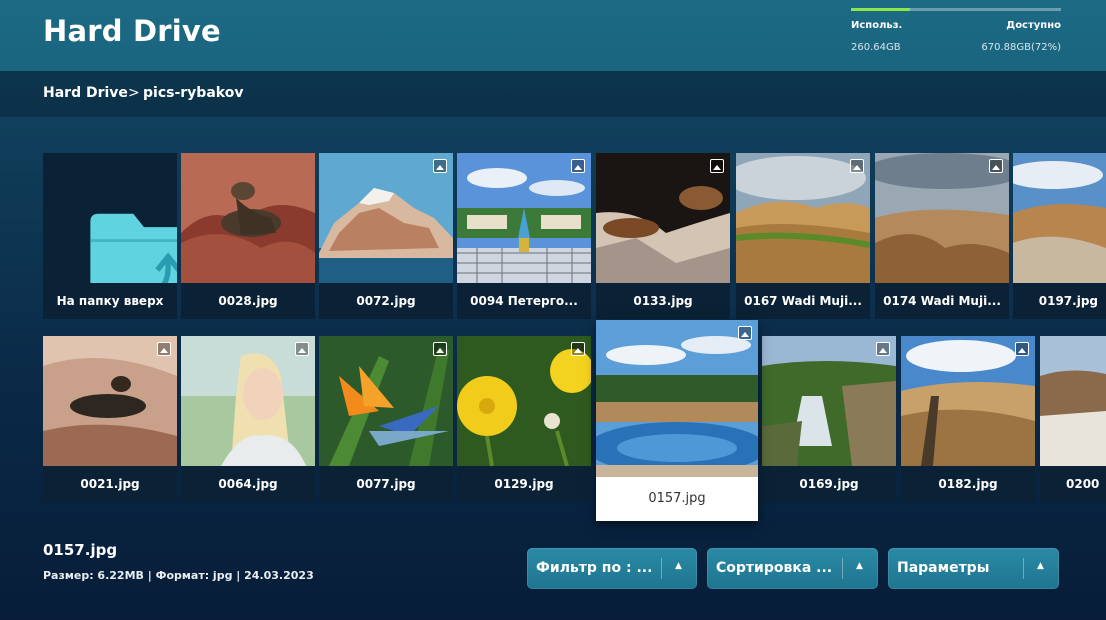 This screenshot has height=620, width=1106. I want to click on filter-button: Фильтр по : ... ▲, so click(612, 568).